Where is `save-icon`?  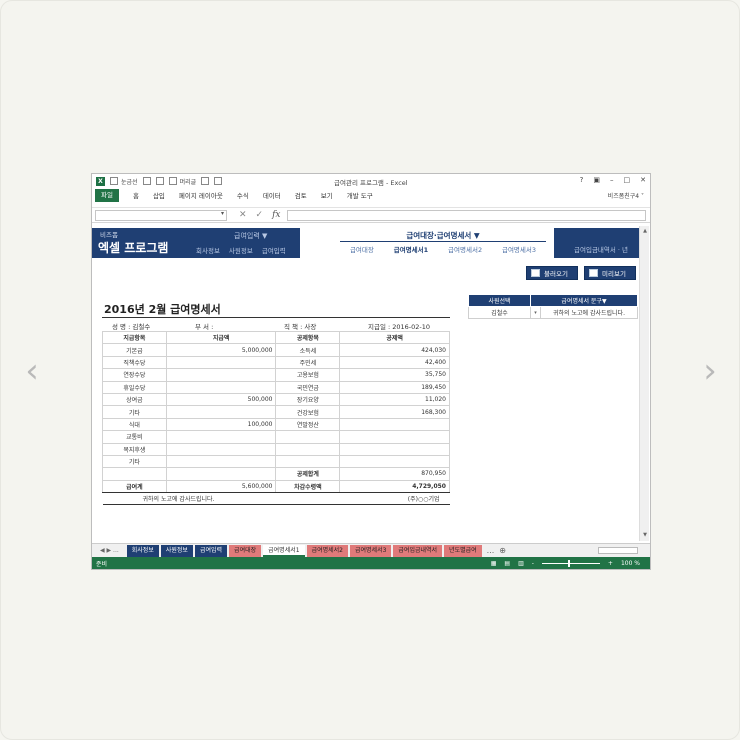 save-icon is located at coordinates (146, 181).